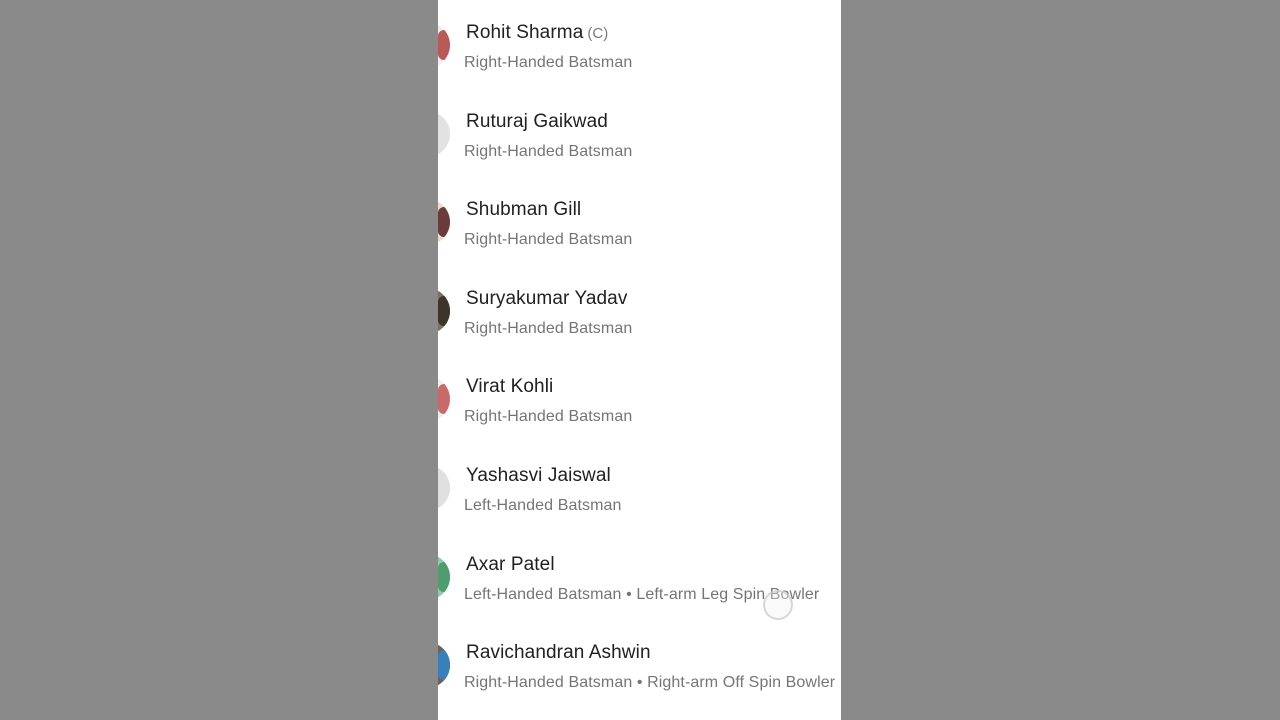 The height and width of the screenshot is (720, 1280). What do you see at coordinates (639, 418) in the screenshot?
I see `player-row: Virat Kohli Right-Handed Batsman` at bounding box center [639, 418].